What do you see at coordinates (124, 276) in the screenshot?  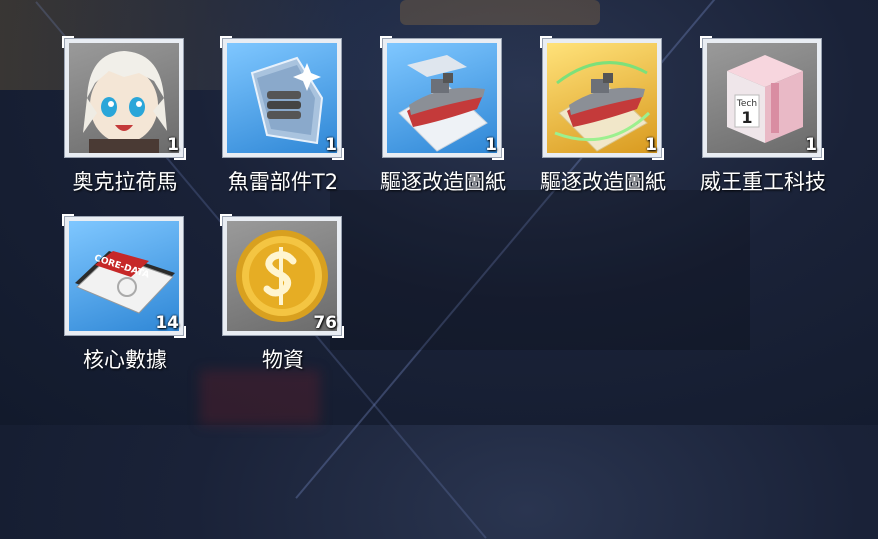 I see `item-frame: CORE-DATA 14` at bounding box center [124, 276].